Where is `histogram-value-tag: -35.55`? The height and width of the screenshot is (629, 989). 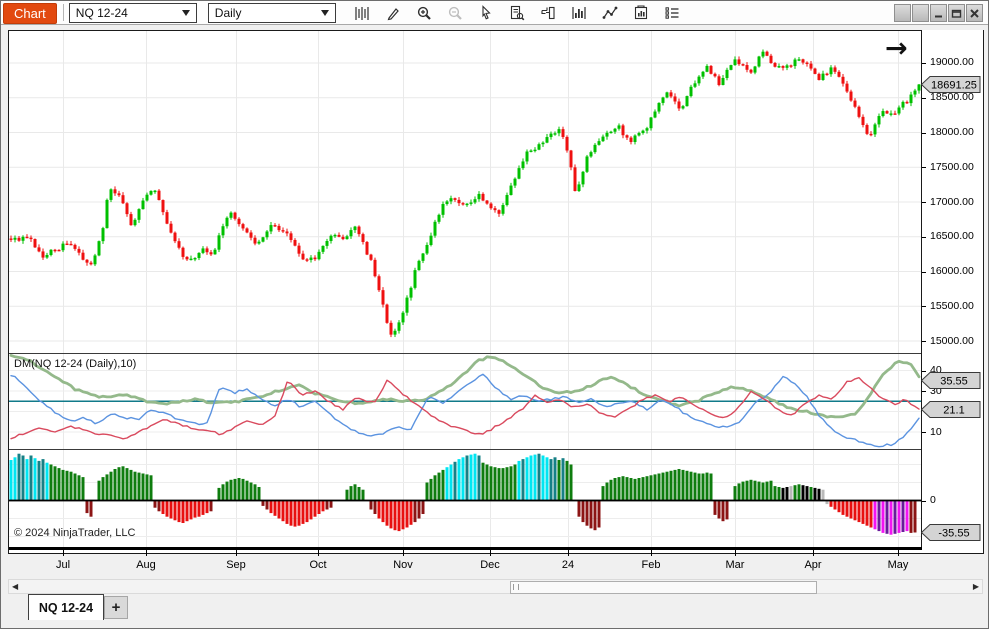 histogram-value-tag: -35.55 is located at coordinates (950, 535).